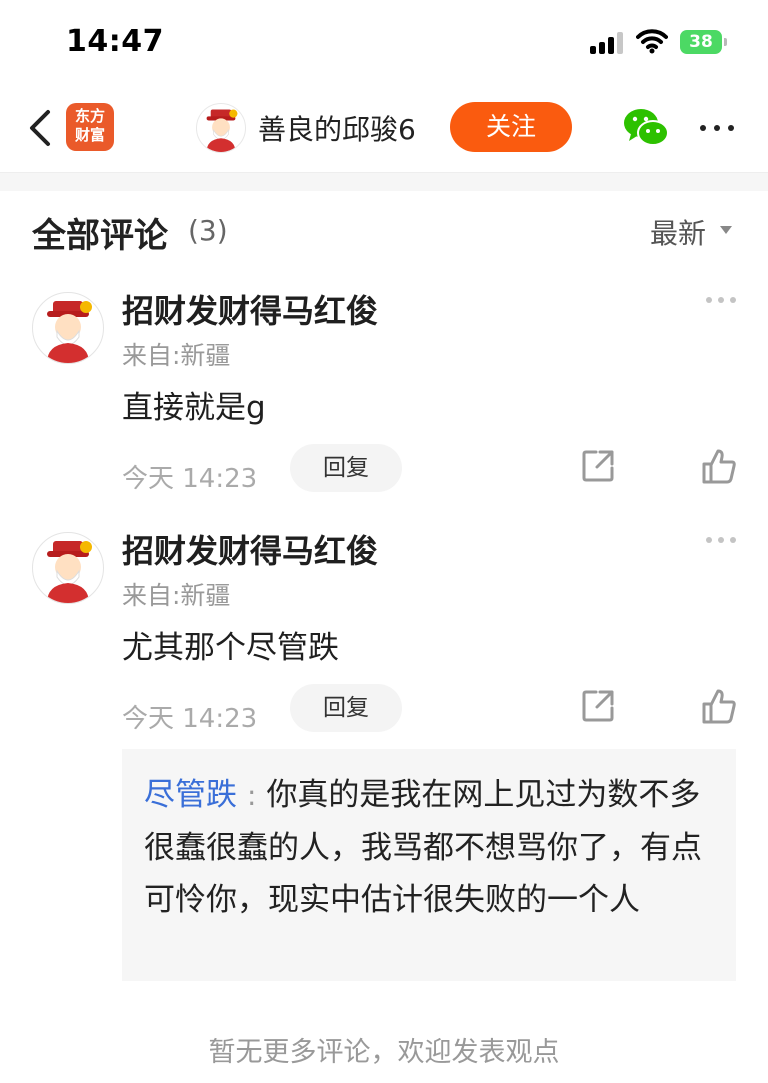 The image size is (768, 1083). I want to click on no-more-comments-note: 暂无更多评论，欢迎发表观点, so click(384, 1052).